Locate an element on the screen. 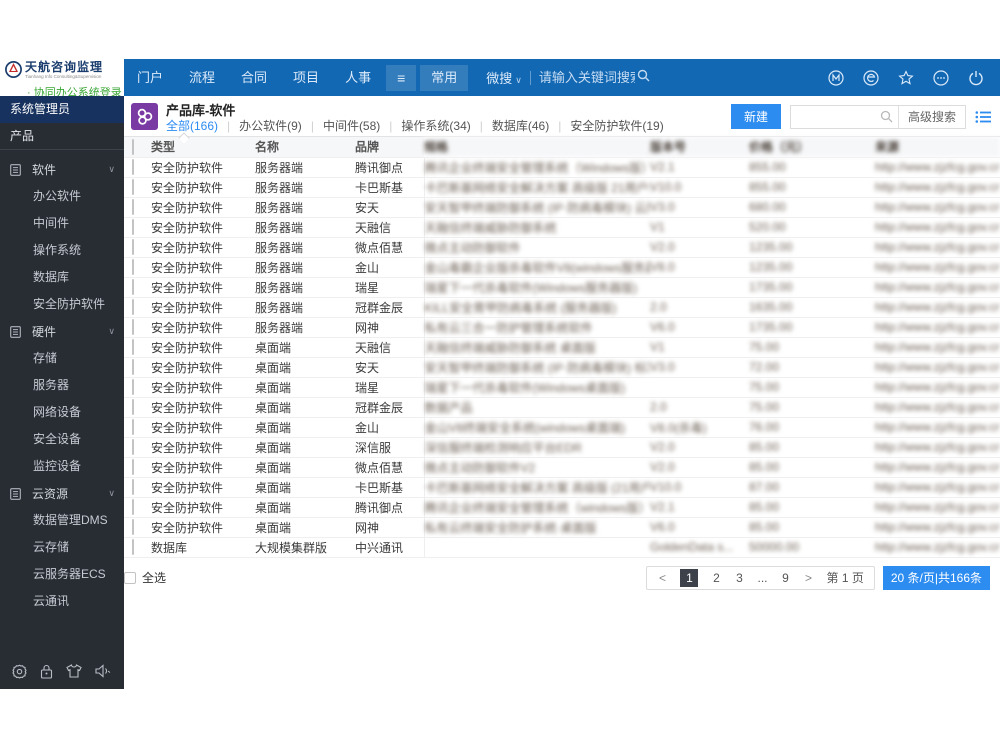 This screenshot has width=1000, height=750. tree-parent-硬件: 硬件 ∨ is located at coordinates (62, 331).